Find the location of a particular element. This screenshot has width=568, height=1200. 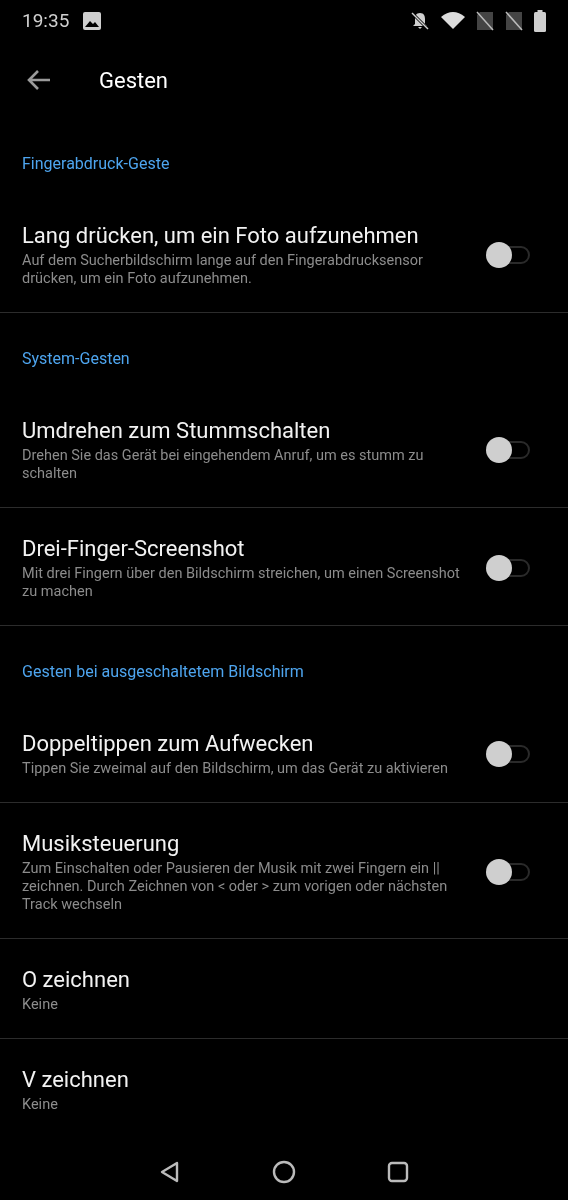

setting-title: V zeichnen is located at coordinates (76, 1080).